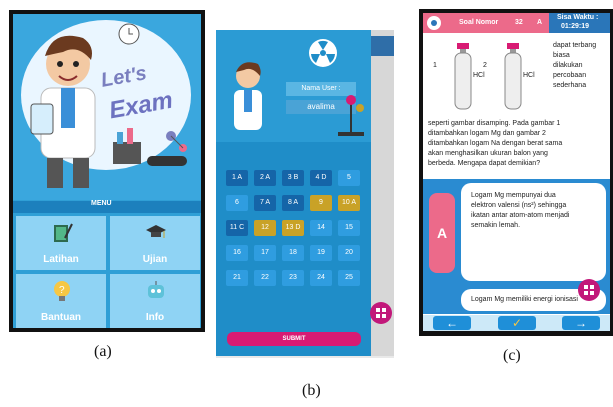  What do you see at coordinates (568, 65) in the screenshot?
I see `question-line: dilakukan` at bounding box center [568, 65].